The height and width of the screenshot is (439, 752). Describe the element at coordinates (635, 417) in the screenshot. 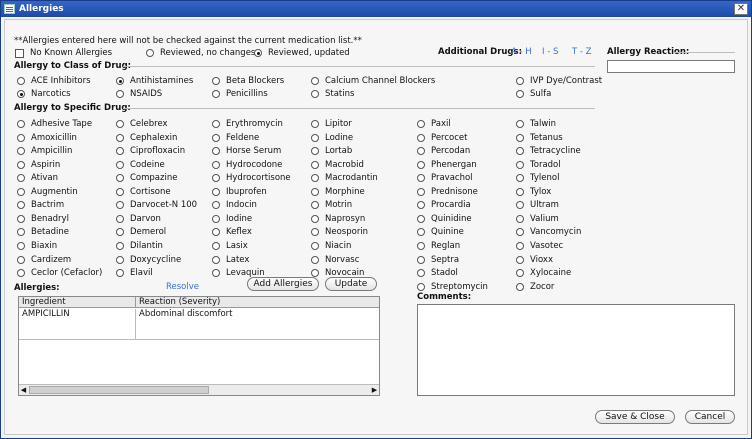

I see `save-close-button: Save & Close` at that location.